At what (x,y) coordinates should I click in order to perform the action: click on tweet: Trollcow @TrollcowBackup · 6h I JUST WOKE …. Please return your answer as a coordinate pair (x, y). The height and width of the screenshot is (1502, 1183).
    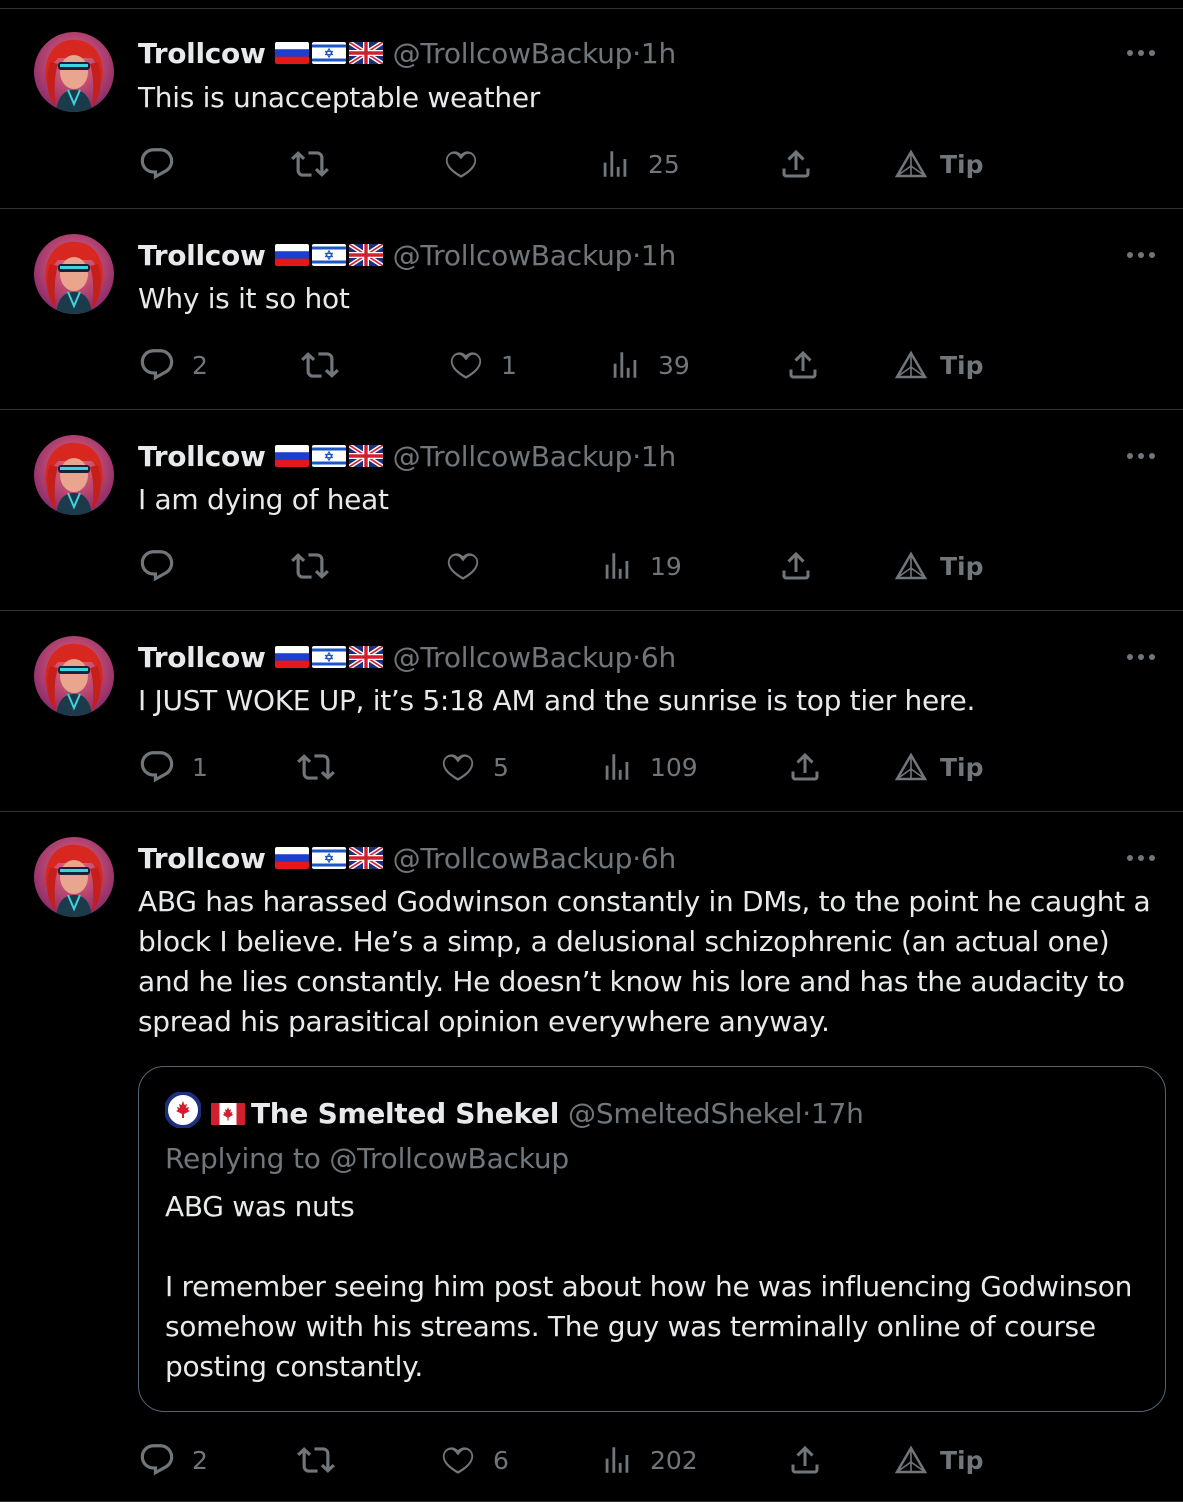
    Looking at the image, I should click on (591, 712).